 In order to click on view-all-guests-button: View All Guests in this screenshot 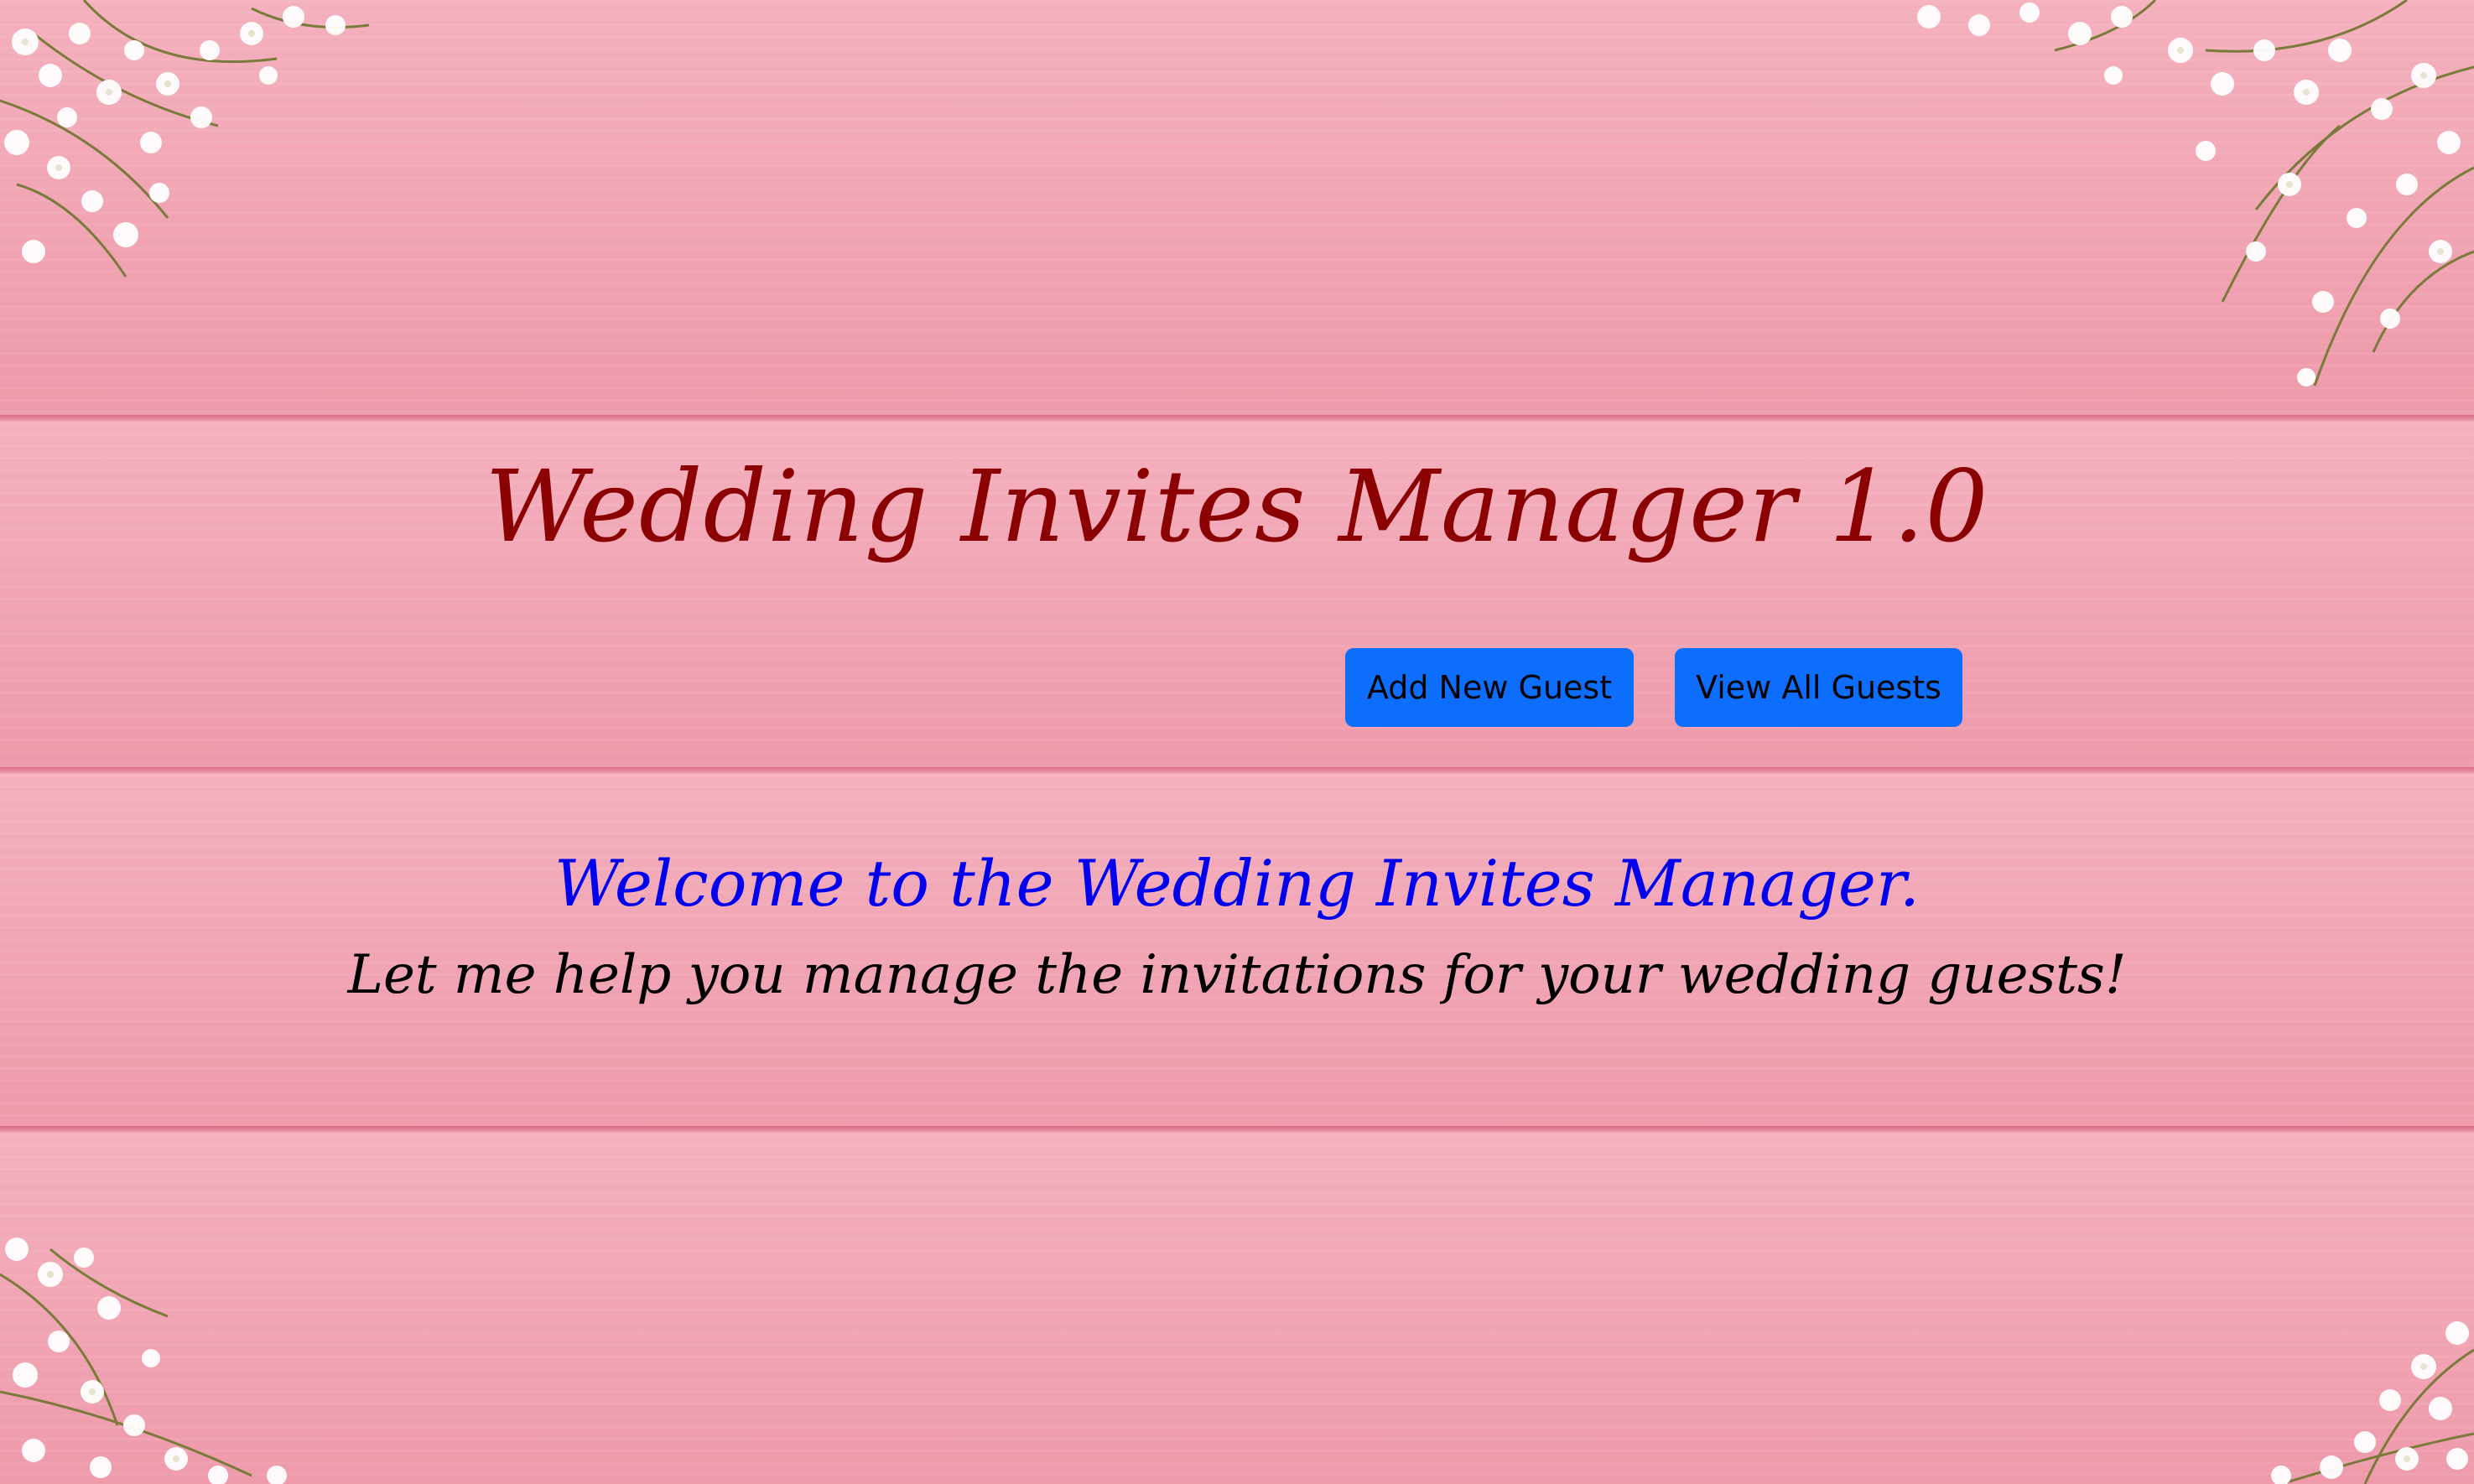, I will do `click(1819, 687)`.